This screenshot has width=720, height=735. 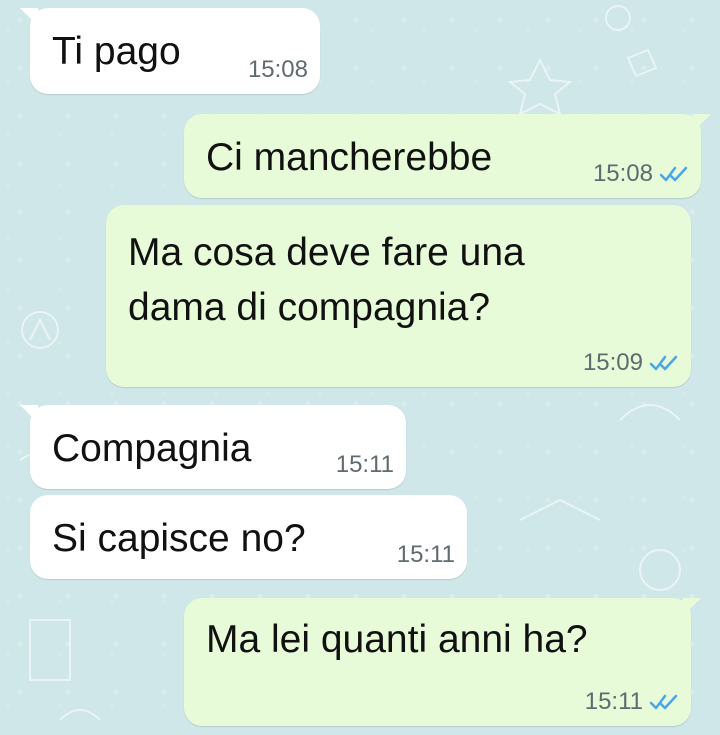 What do you see at coordinates (397, 639) in the screenshot?
I see `message-text: Ma lei quanti anni ha?` at bounding box center [397, 639].